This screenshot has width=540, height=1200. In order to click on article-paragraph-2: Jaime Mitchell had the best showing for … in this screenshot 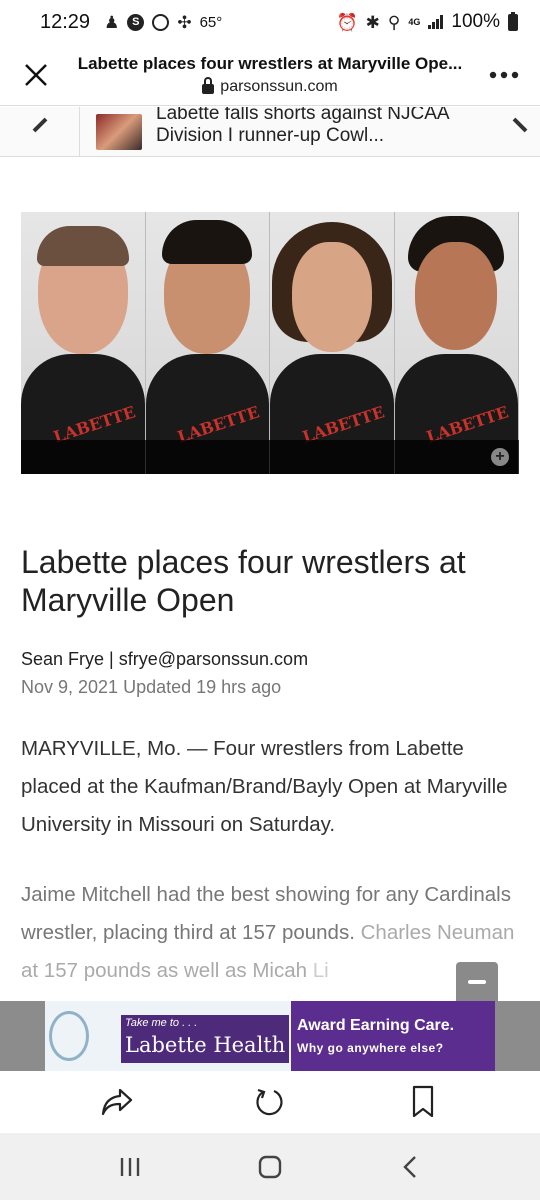, I will do `click(271, 933)`.